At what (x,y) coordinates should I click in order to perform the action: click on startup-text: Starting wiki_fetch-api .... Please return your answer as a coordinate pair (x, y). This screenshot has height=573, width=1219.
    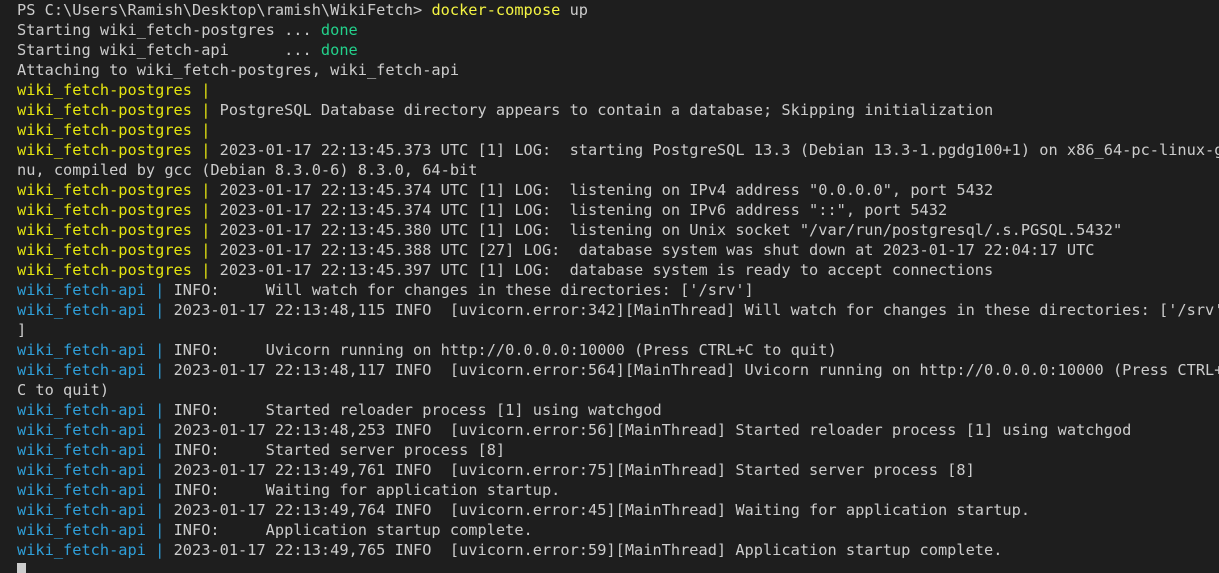
    Looking at the image, I should click on (169, 50).